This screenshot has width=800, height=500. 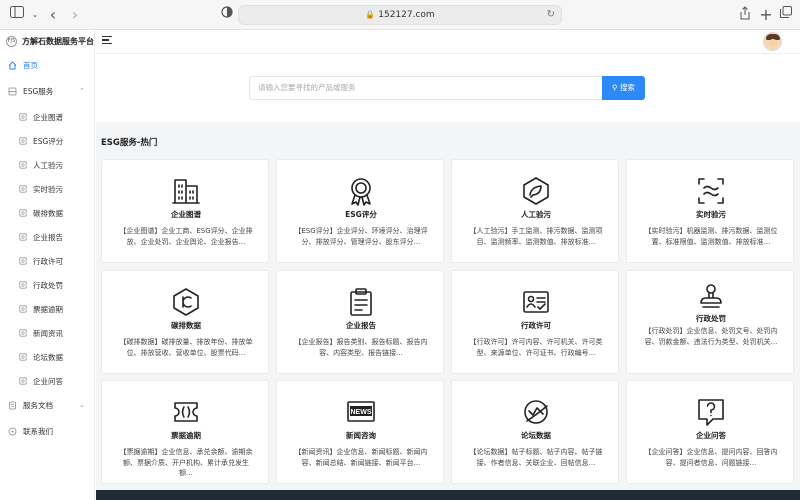 What do you see at coordinates (47, 285) in the screenshot?
I see `sidebar-item-8: 行政处罚` at bounding box center [47, 285].